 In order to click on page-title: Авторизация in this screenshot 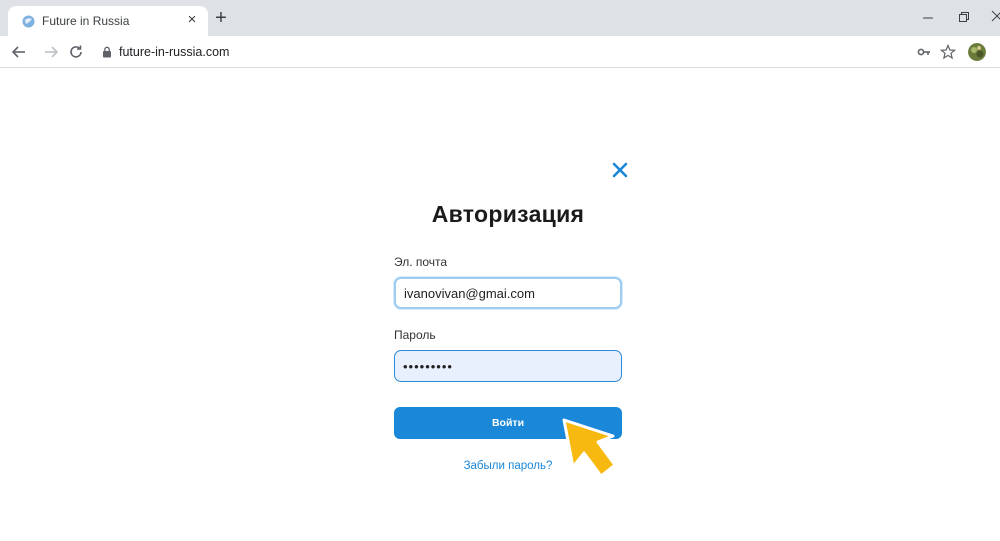, I will do `click(508, 214)`.